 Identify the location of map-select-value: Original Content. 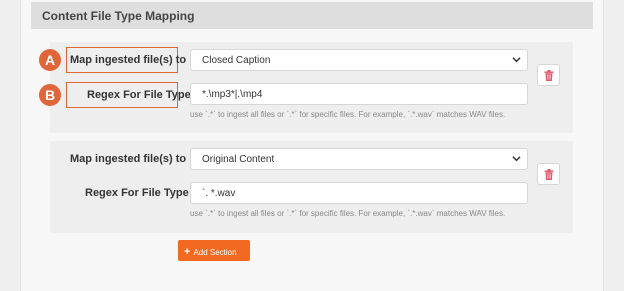
(238, 159).